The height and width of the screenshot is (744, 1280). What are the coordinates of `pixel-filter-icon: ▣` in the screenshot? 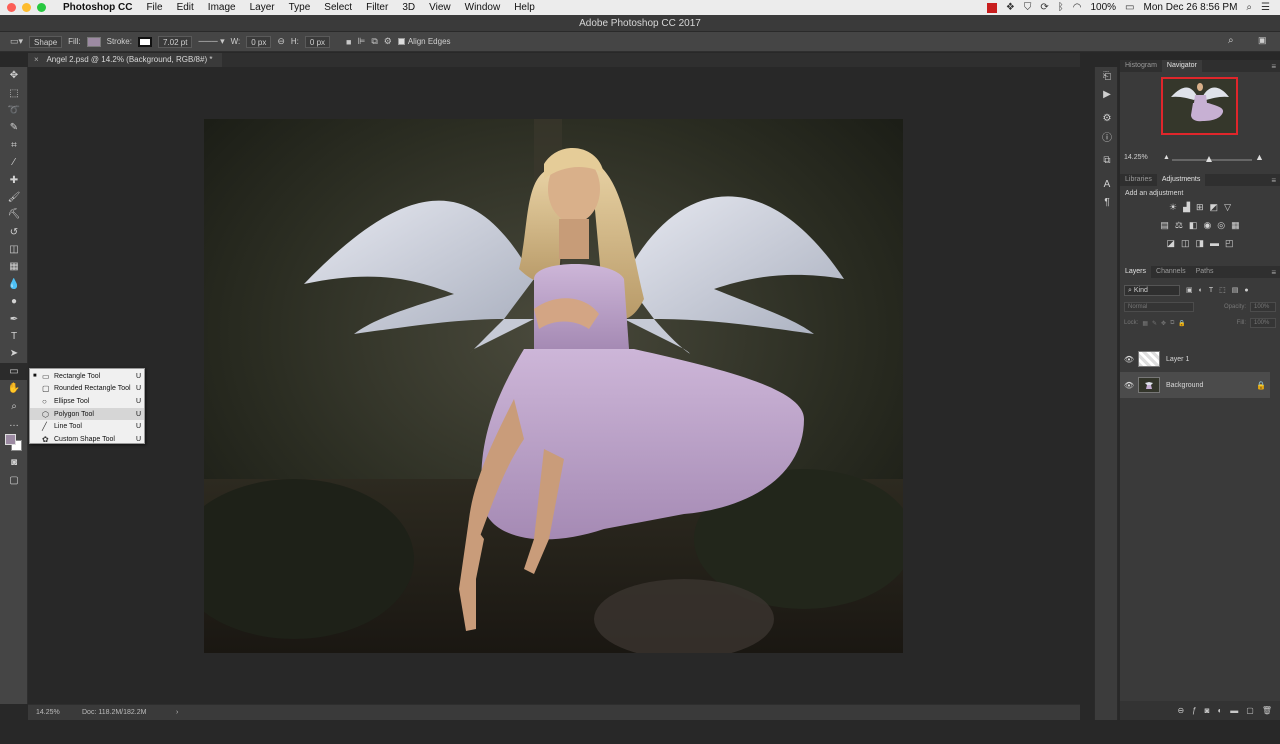 It's located at (1189, 290).